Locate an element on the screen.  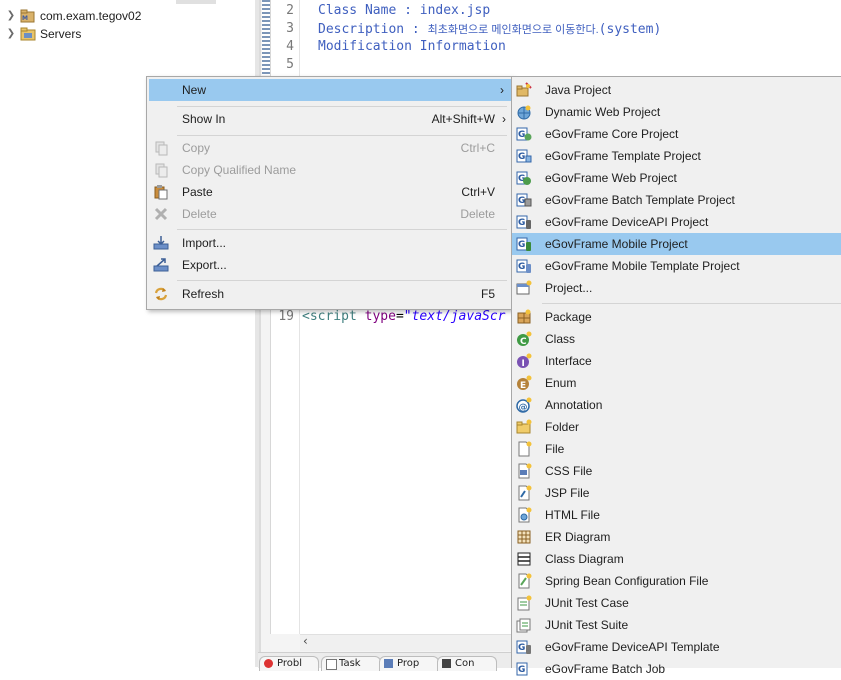
menu-item-paste: Paste Ctrl+V is located at coordinates (330, 192).